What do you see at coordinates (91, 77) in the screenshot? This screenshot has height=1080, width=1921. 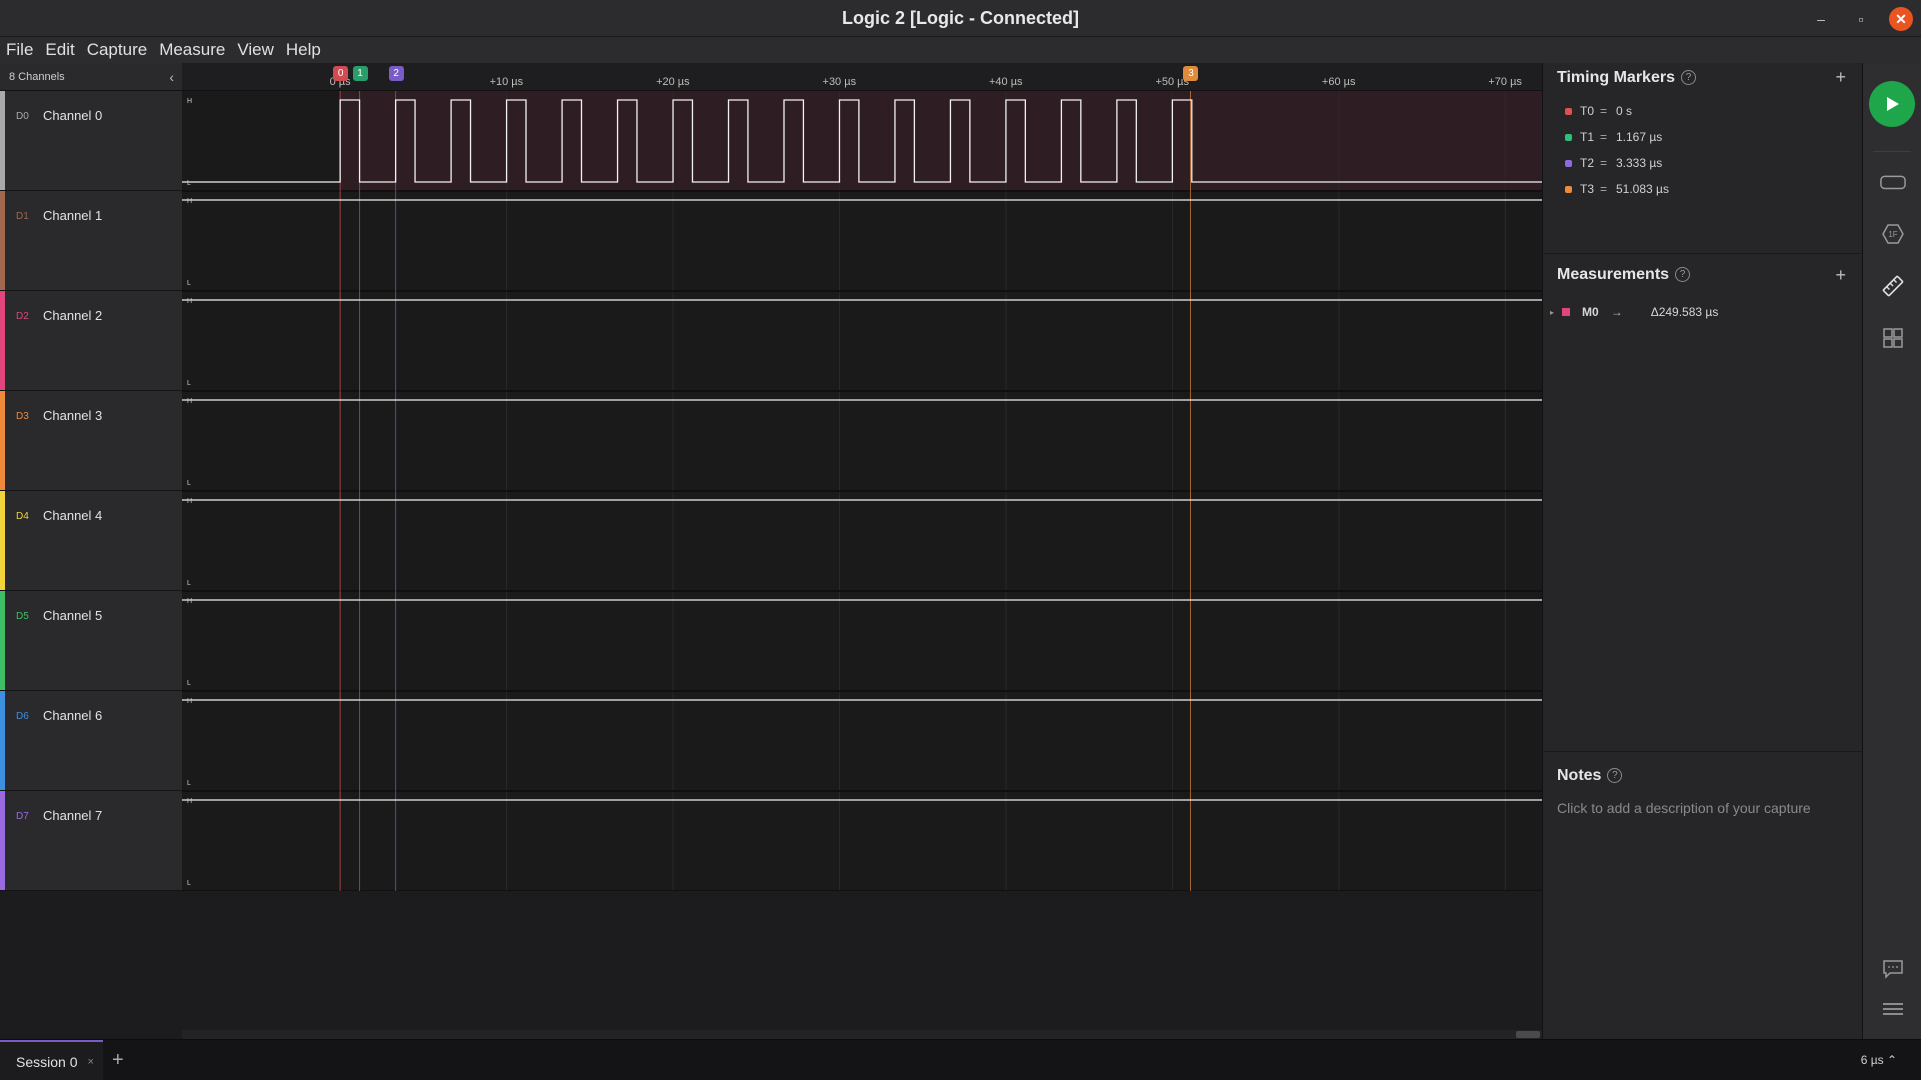 I see `channels-header: 8 Channels ‹` at bounding box center [91, 77].